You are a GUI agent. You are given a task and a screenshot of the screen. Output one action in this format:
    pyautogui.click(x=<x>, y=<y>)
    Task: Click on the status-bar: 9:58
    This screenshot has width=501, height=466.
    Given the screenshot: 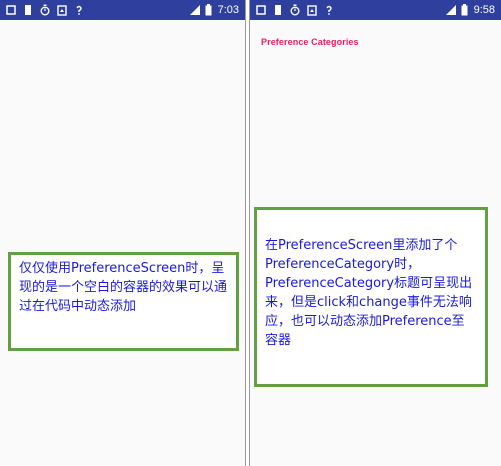 What is the action you would take?
    pyautogui.click(x=375, y=10)
    